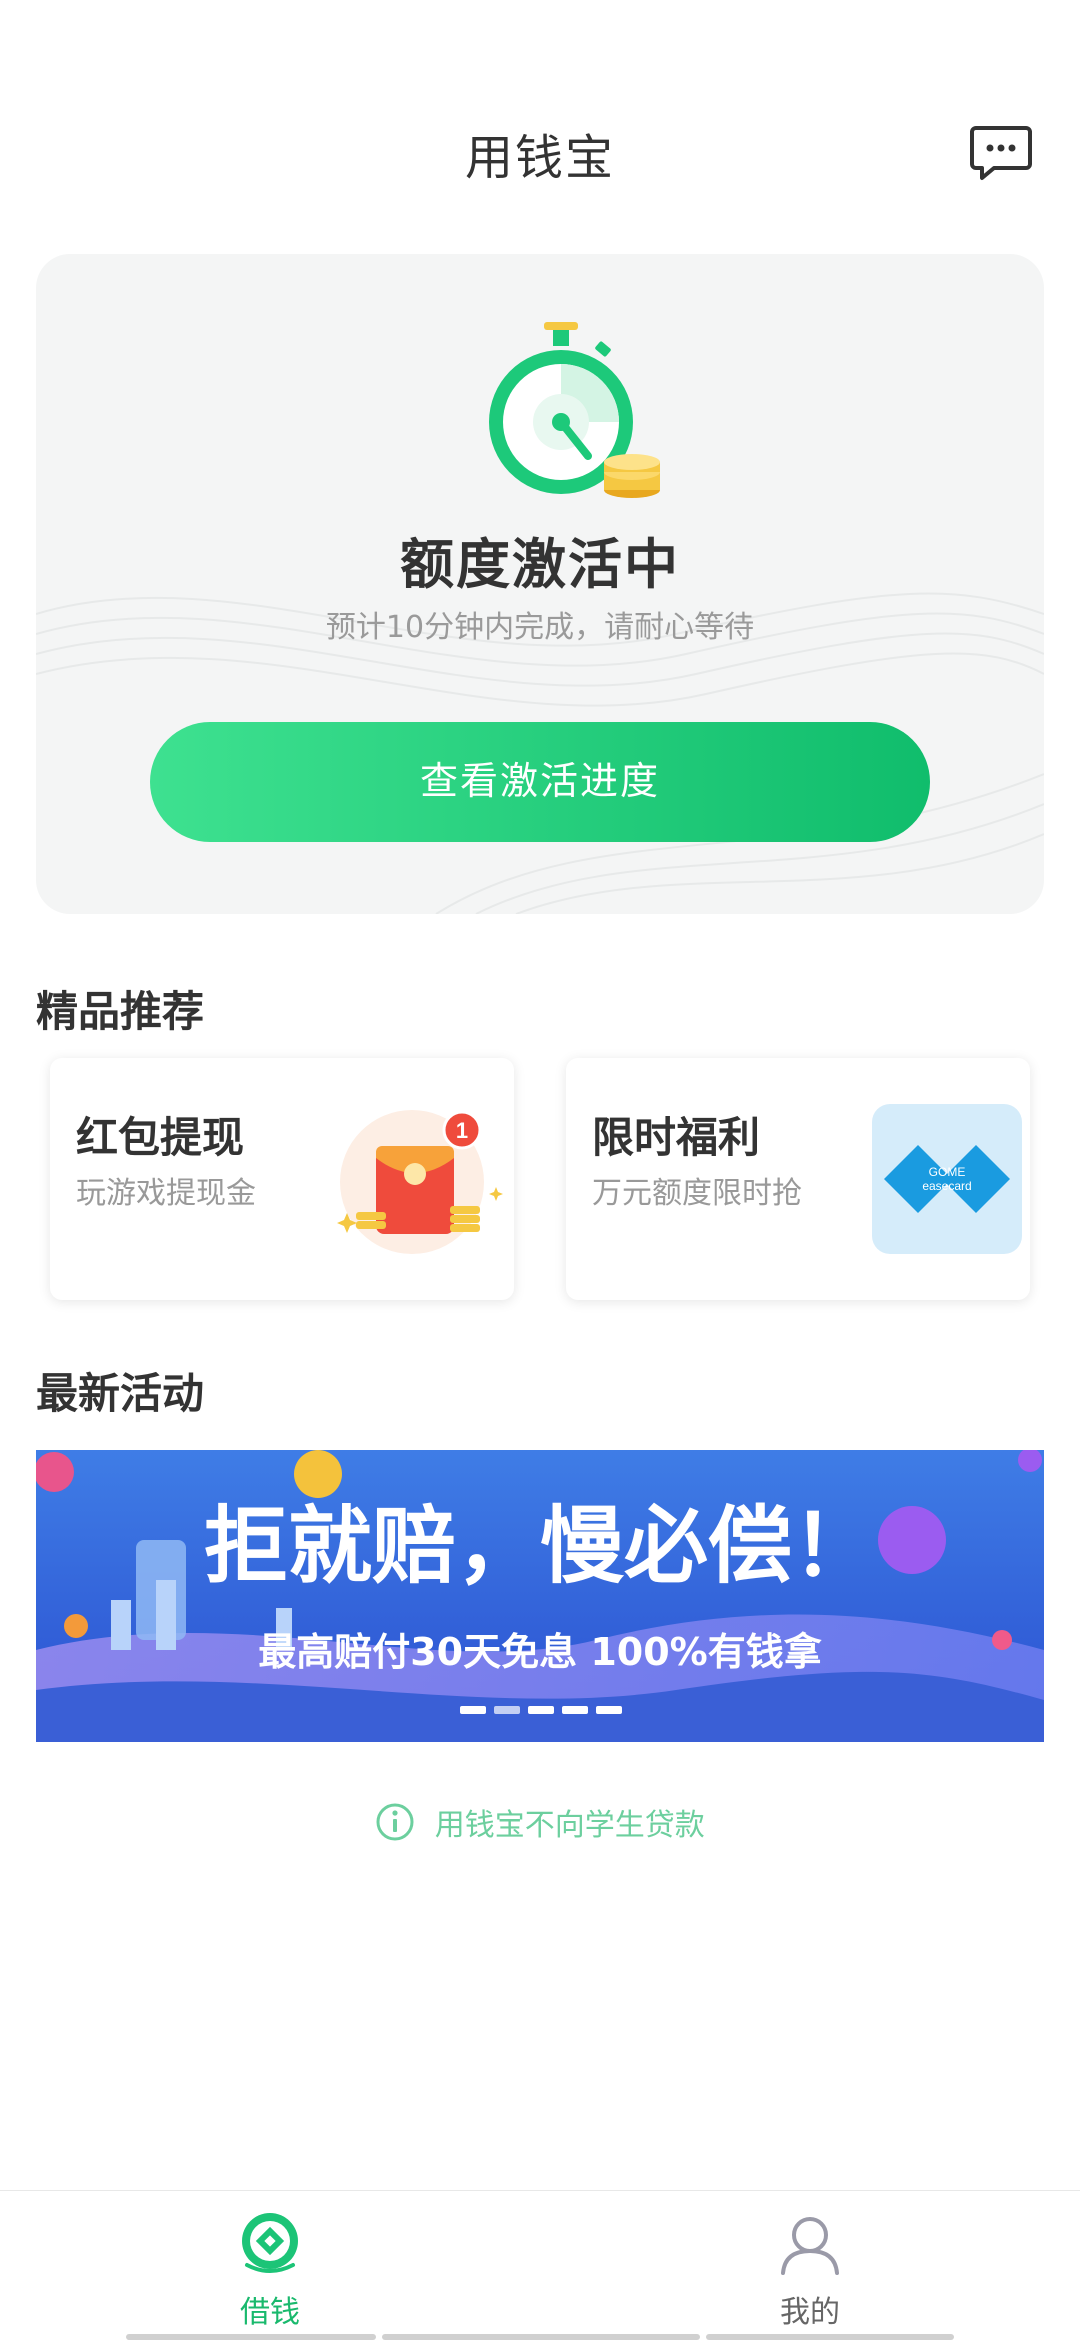 This screenshot has width=1080, height=2340. I want to click on recommend-section-title: 精品推荐, so click(120, 1011).